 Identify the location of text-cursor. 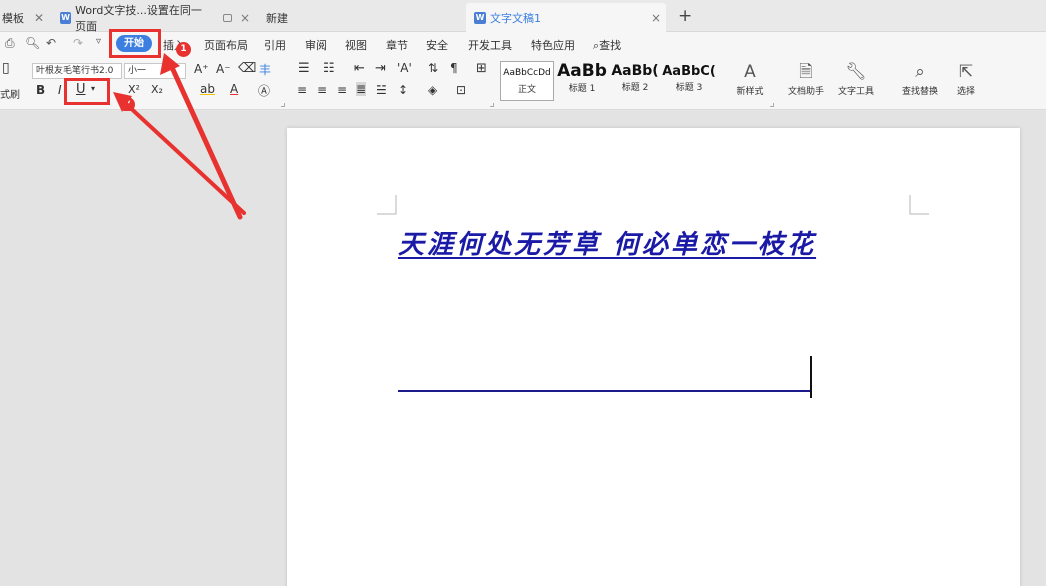
(811, 377).